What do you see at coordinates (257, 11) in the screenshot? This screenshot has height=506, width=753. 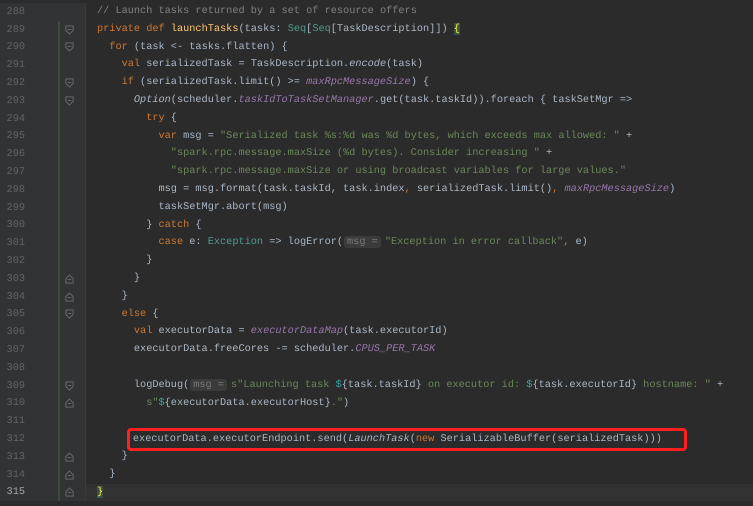 I see `code-line: // Launch tasks returned by a set of resource offers` at bounding box center [257, 11].